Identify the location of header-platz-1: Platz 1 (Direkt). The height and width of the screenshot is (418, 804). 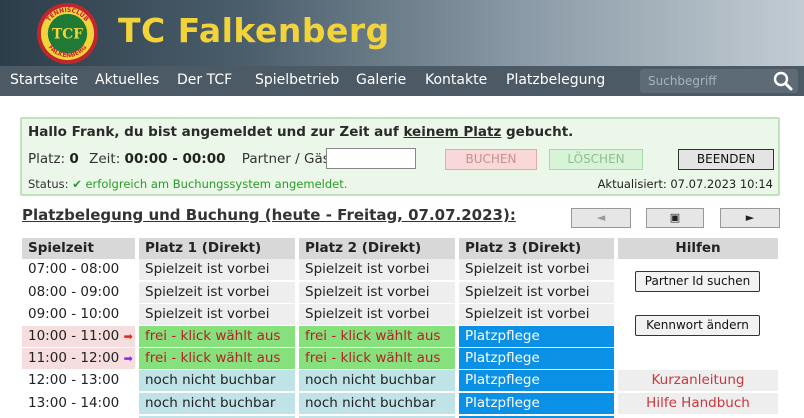
(217, 248).